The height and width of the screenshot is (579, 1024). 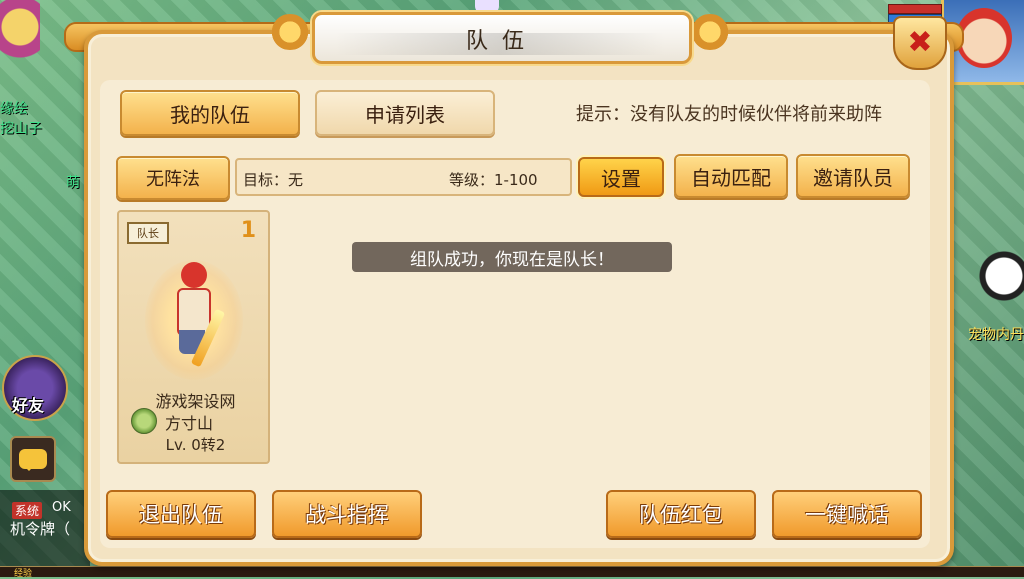 What do you see at coordinates (999, 283) in the screenshot?
I see `pet-sprite` at bounding box center [999, 283].